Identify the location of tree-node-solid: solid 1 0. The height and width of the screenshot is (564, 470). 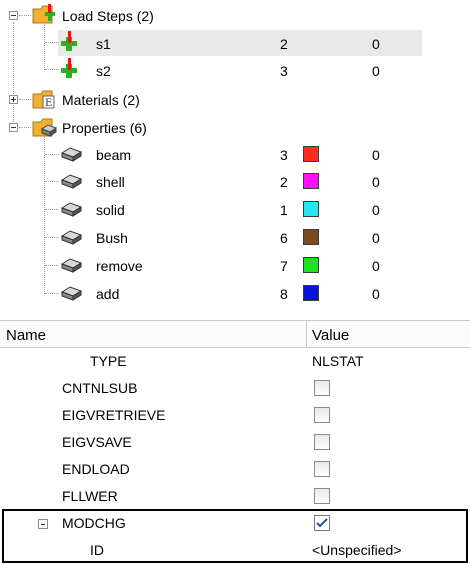
(235, 209).